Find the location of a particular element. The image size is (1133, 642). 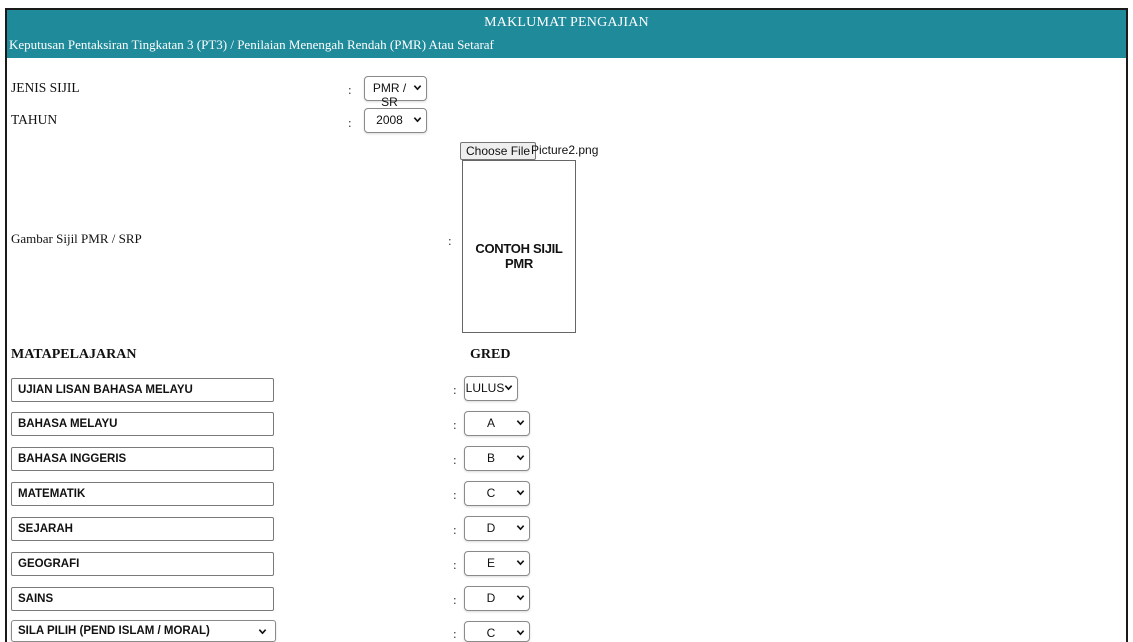

subject-select-value: SILA PILIH (PEND ISLAM / MORAL) is located at coordinates (114, 631).